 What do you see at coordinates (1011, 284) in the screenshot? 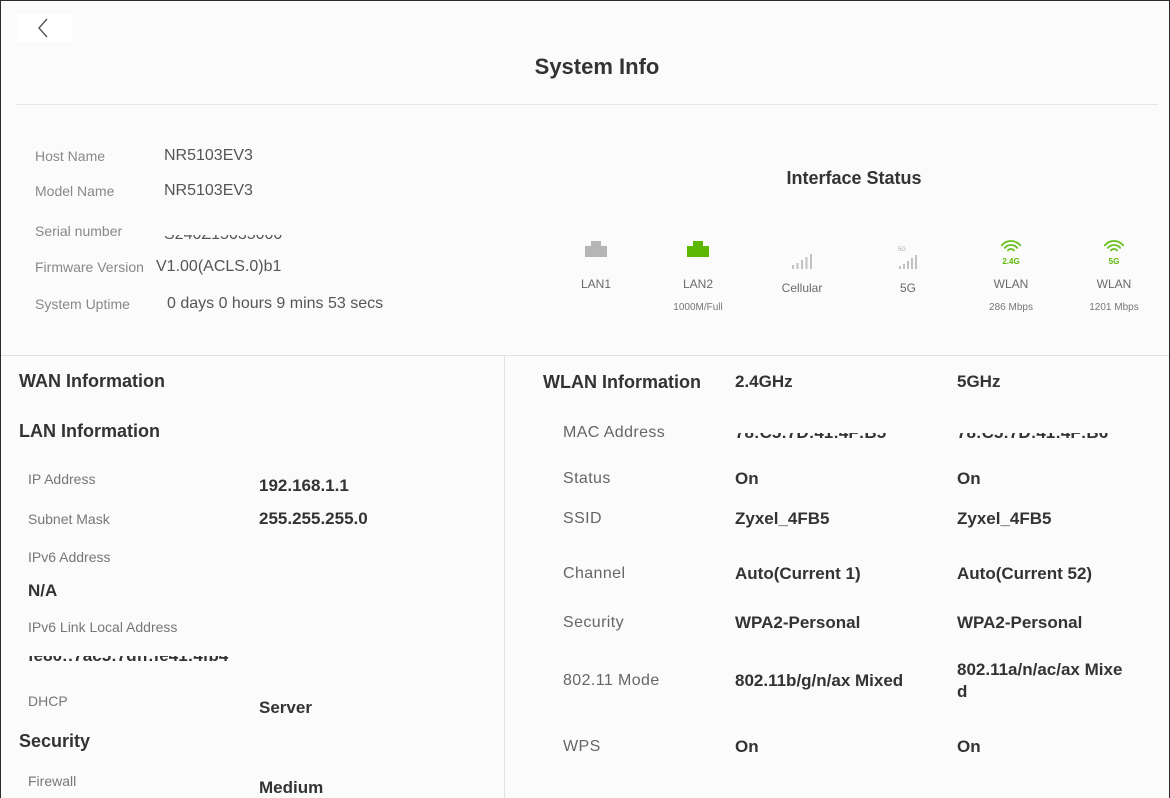
I see `interface-label-wlan-2g: WLAN` at bounding box center [1011, 284].